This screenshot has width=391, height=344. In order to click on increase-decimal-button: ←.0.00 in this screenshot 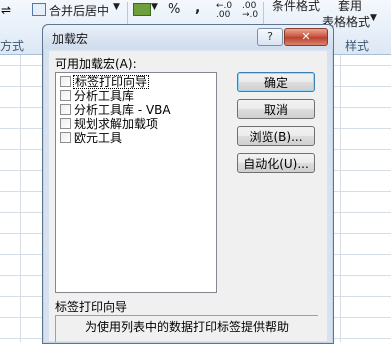, I will do `click(224, 11)`.